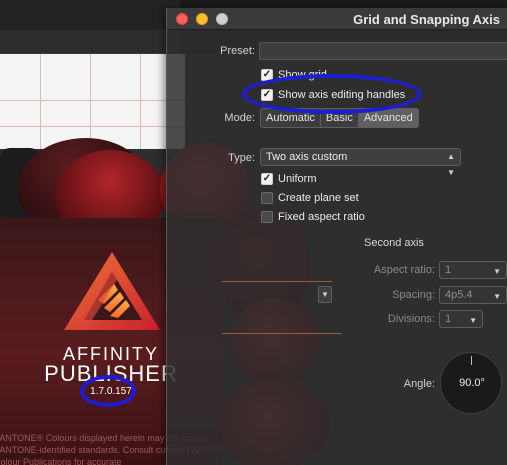  What do you see at coordinates (383, 51) in the screenshot?
I see `preset-input` at bounding box center [383, 51].